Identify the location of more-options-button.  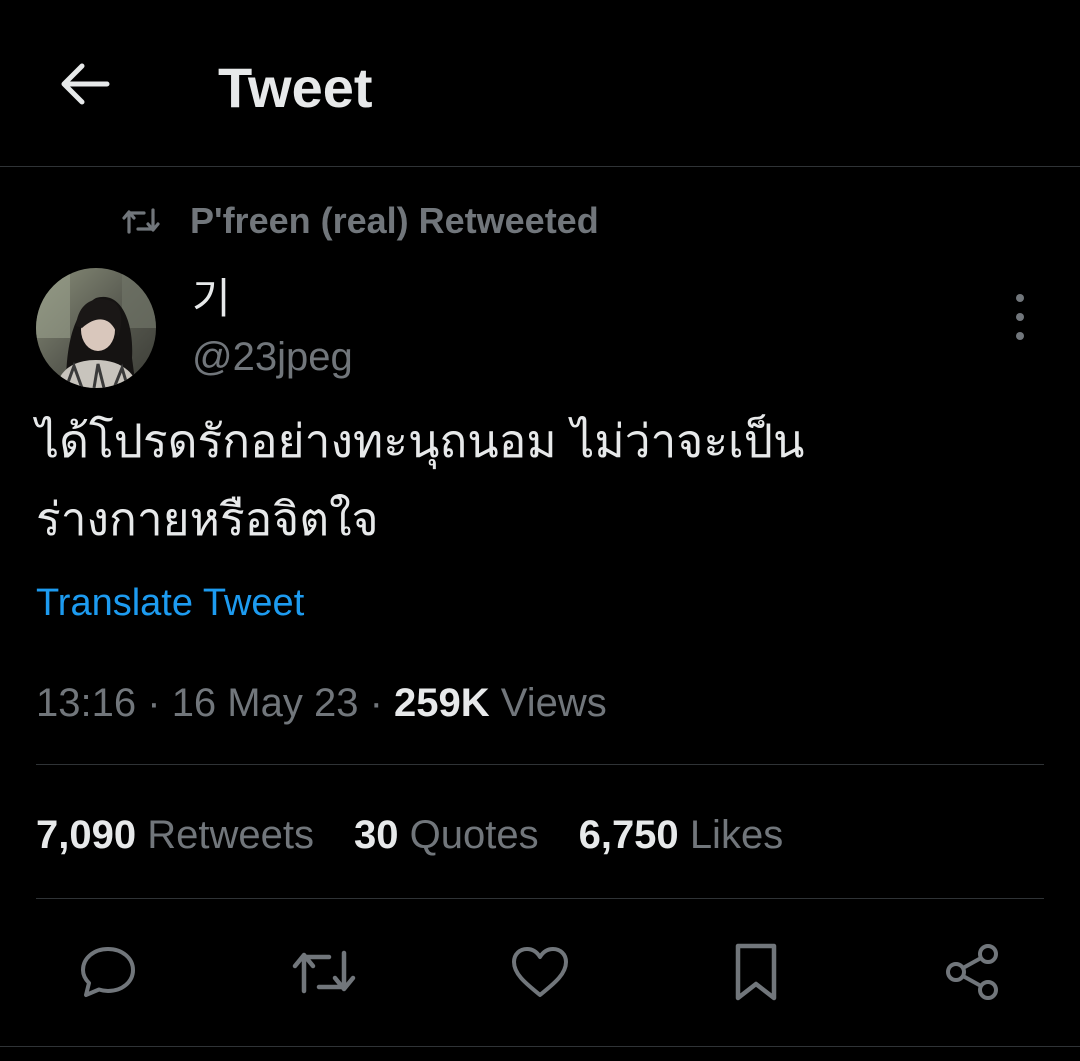
(1020, 317).